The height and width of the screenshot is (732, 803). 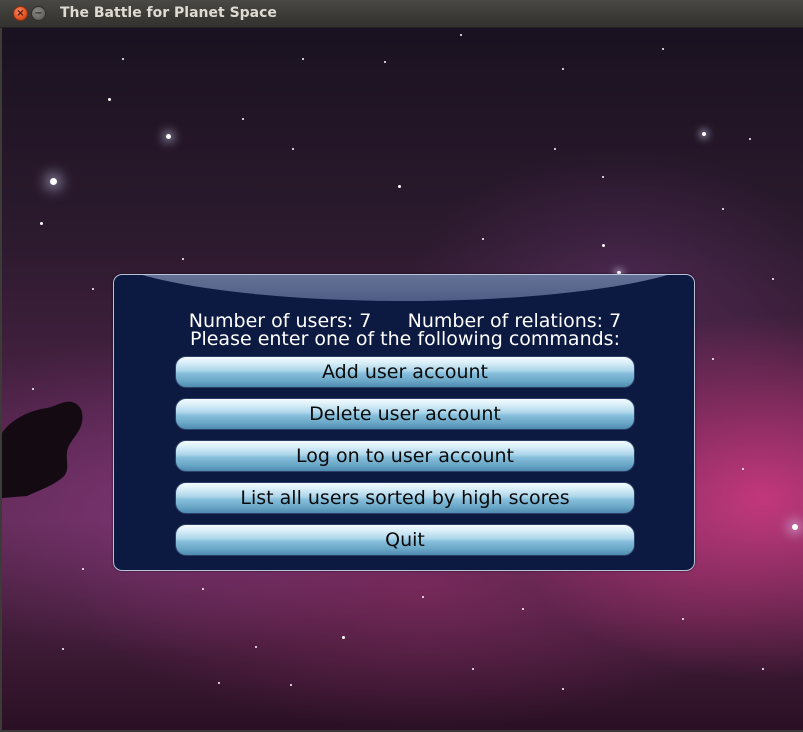 I want to click on list-high-scores-button: List all users sorted by high scores, so click(x=405, y=498).